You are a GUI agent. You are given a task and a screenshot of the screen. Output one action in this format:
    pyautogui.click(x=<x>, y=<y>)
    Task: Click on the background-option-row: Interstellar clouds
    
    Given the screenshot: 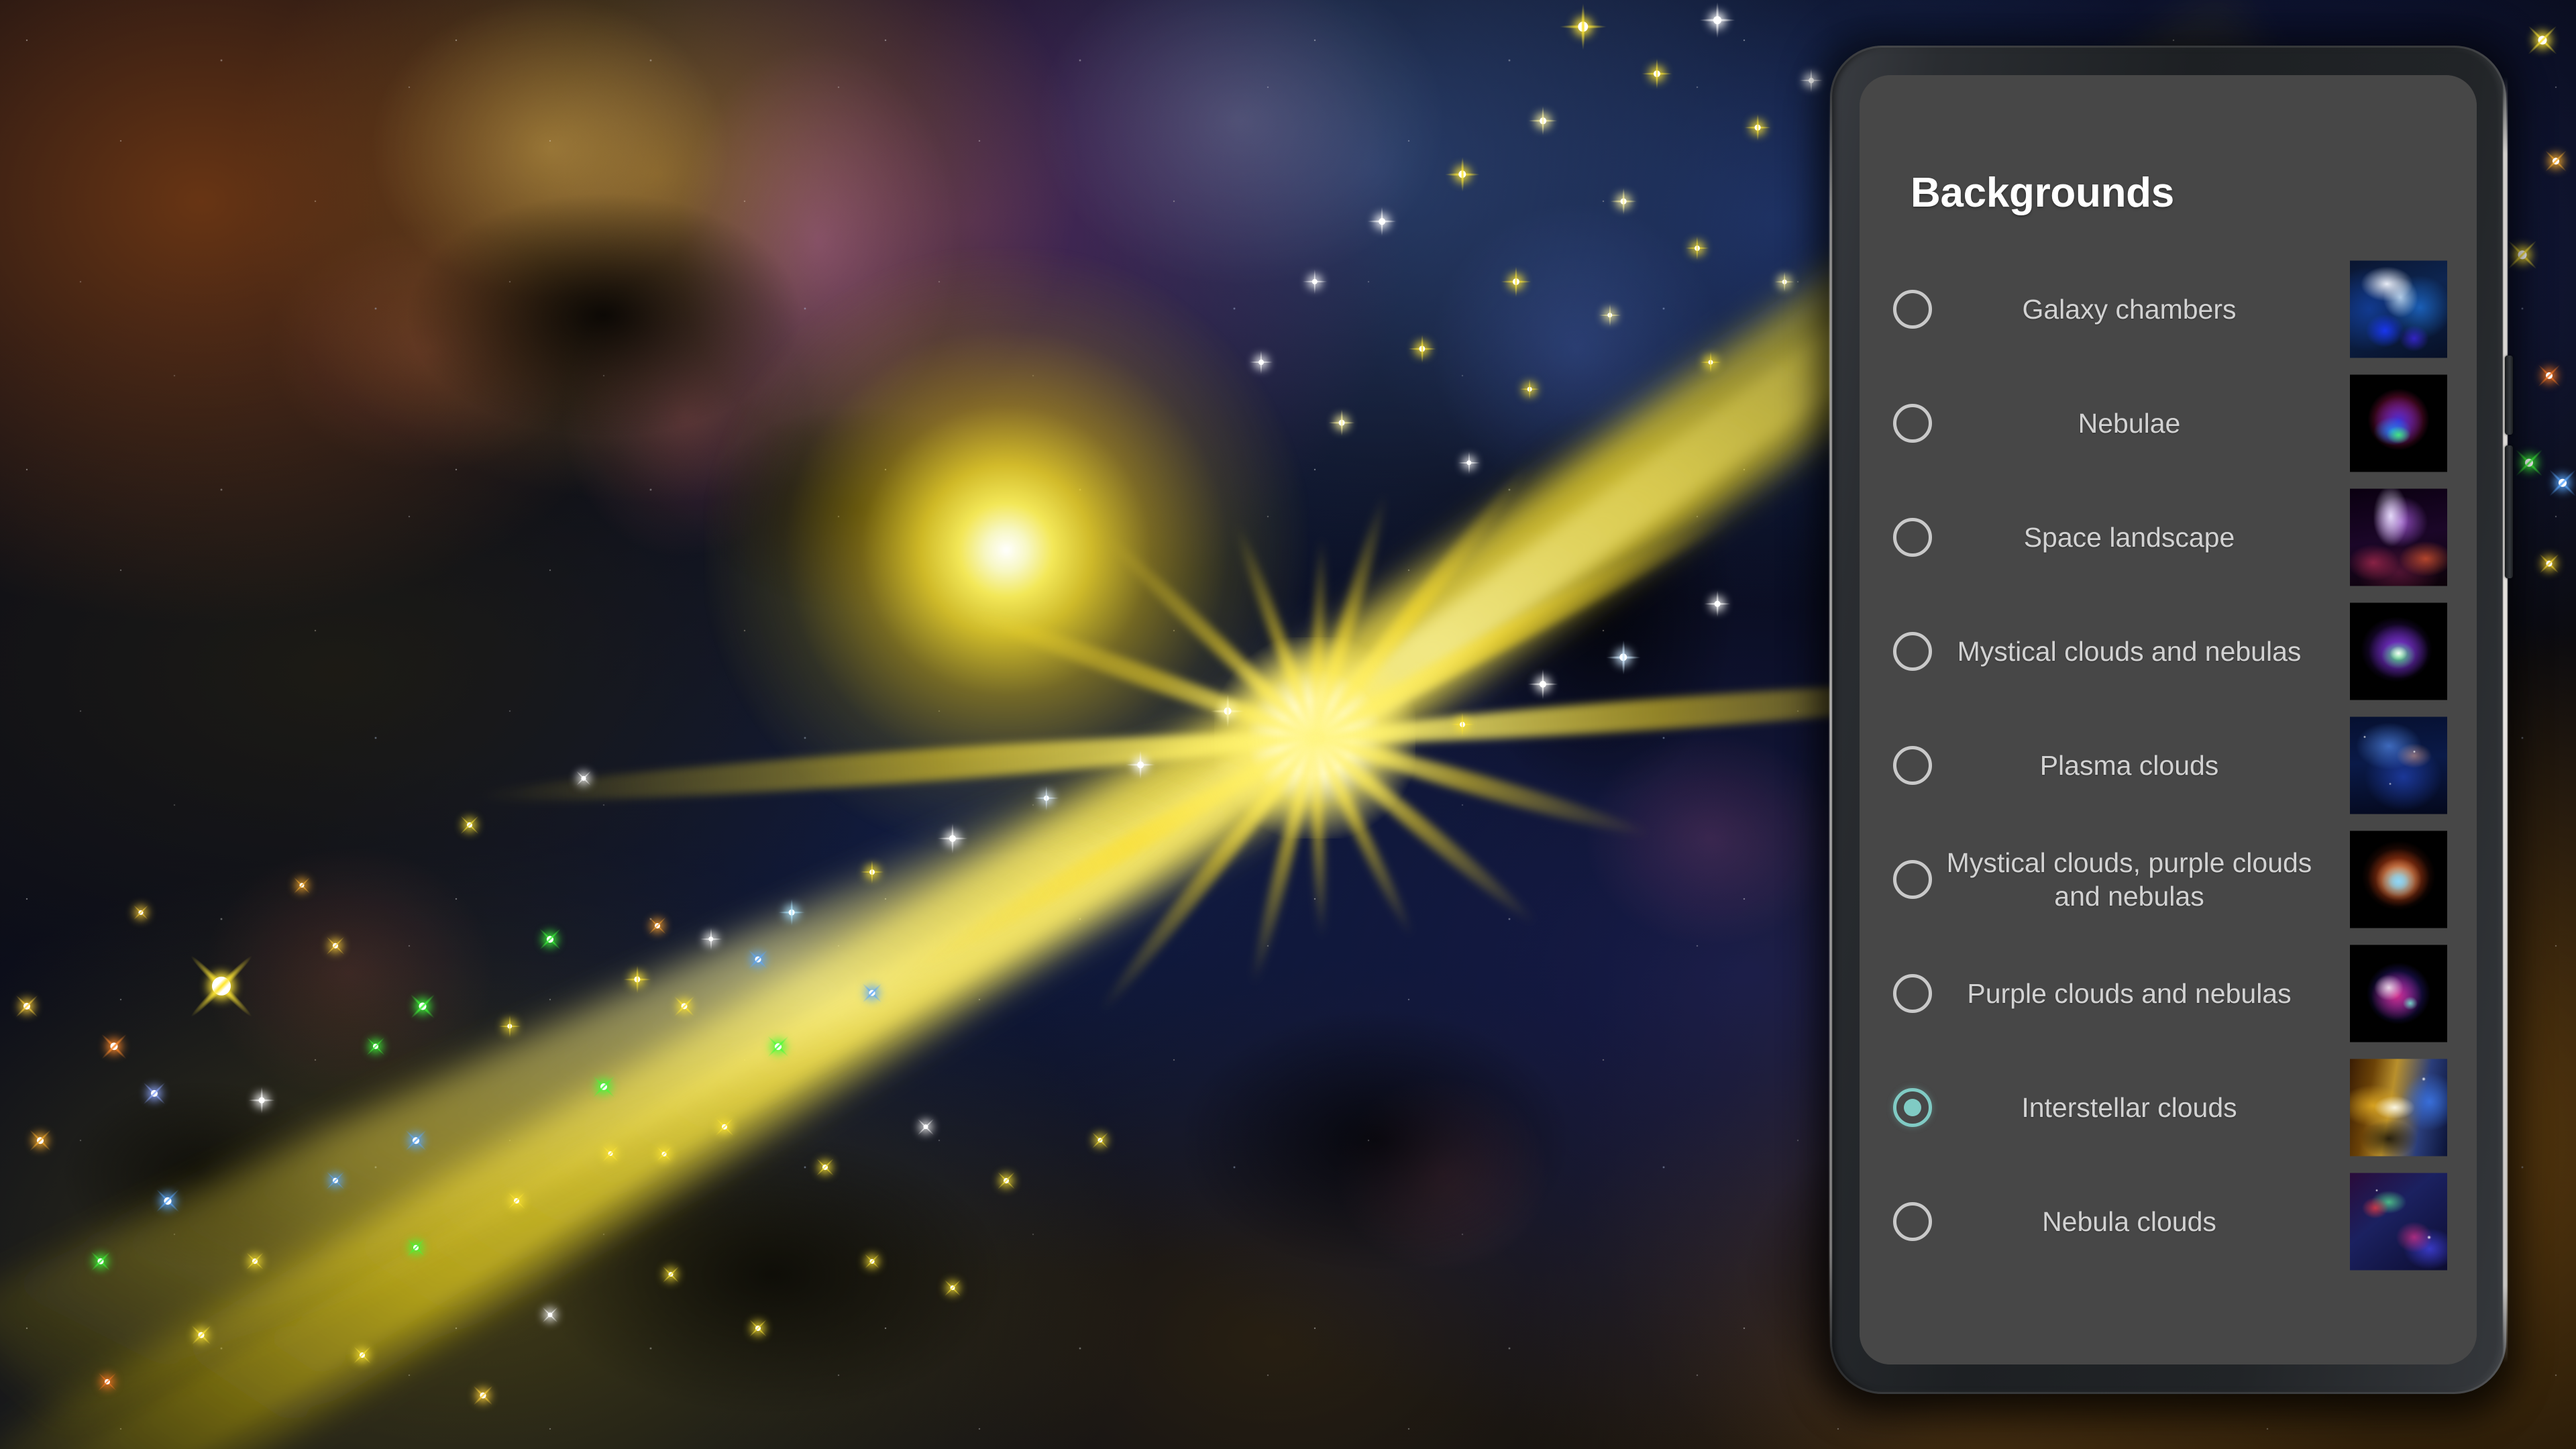 What is the action you would take?
    pyautogui.click(x=2168, y=1108)
    